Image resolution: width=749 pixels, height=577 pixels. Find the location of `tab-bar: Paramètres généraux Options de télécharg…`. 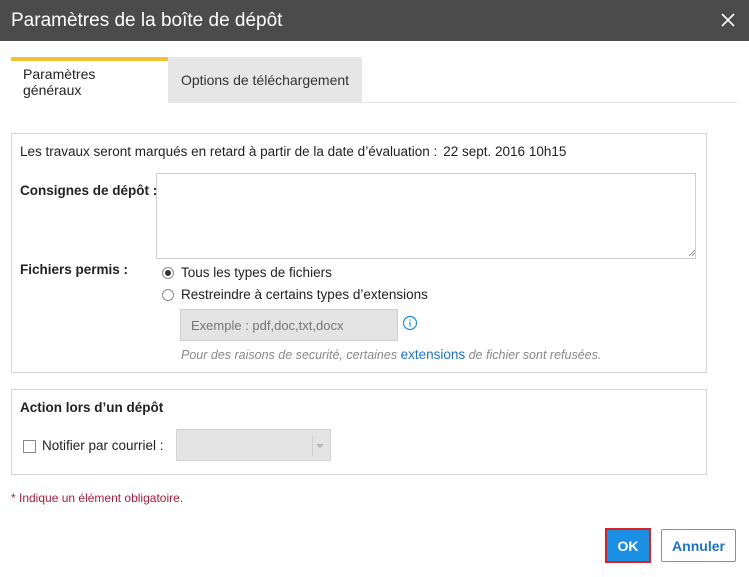

tab-bar: Paramètres généraux Options de télécharg… is located at coordinates (374, 80).